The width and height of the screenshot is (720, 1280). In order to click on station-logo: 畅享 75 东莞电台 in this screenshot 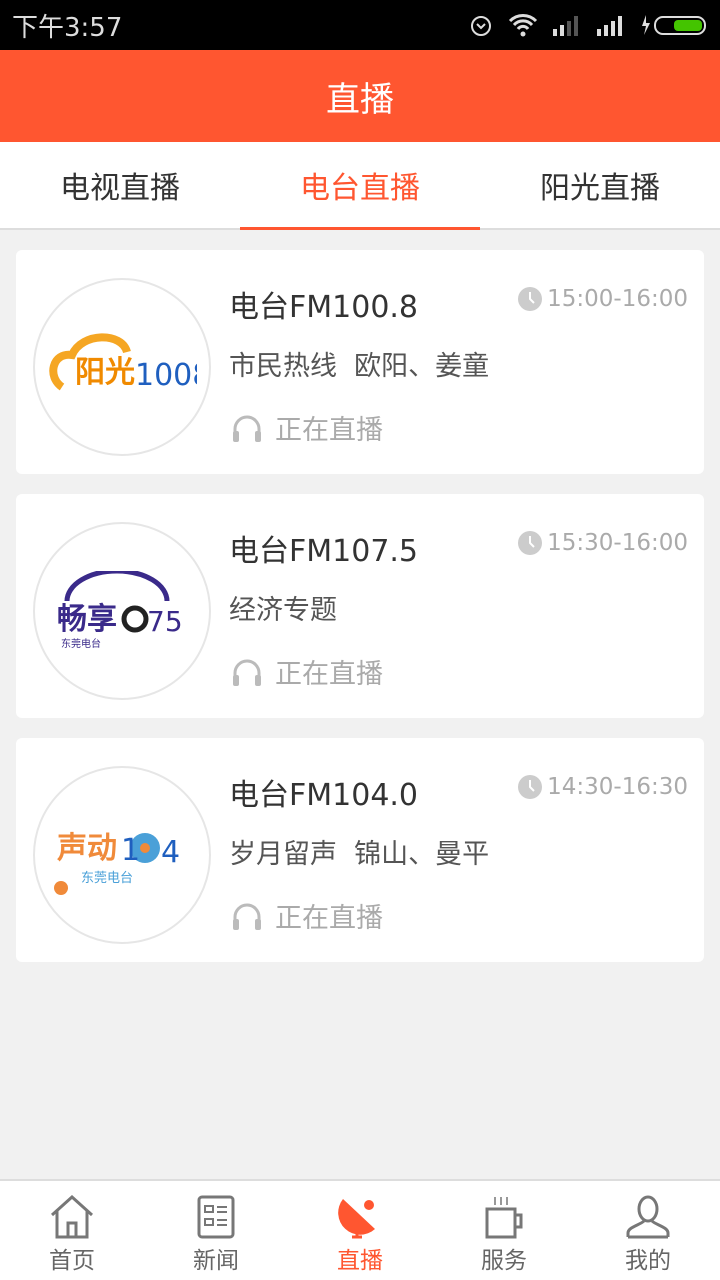, I will do `click(122, 611)`.